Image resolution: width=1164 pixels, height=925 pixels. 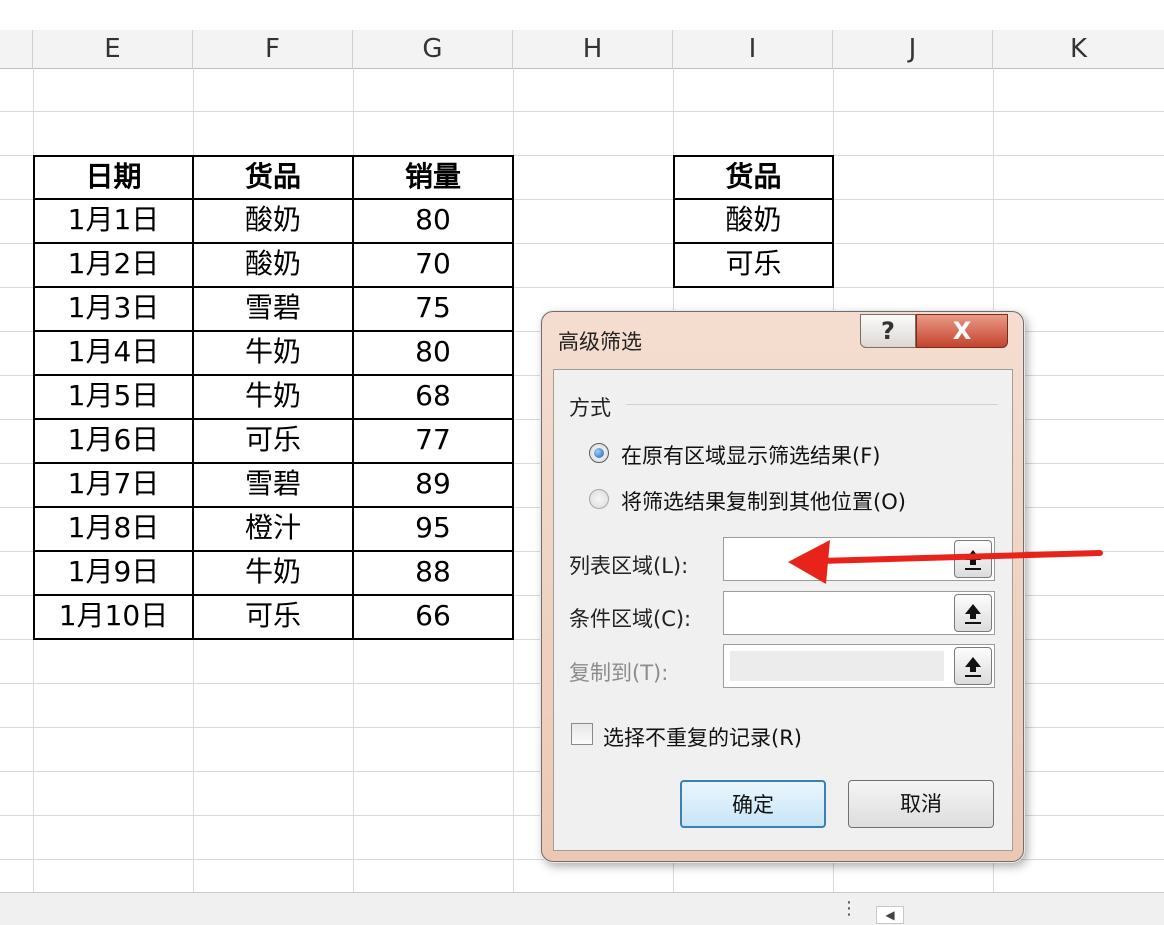 I want to click on arrow-head-icon, so click(x=809, y=562).